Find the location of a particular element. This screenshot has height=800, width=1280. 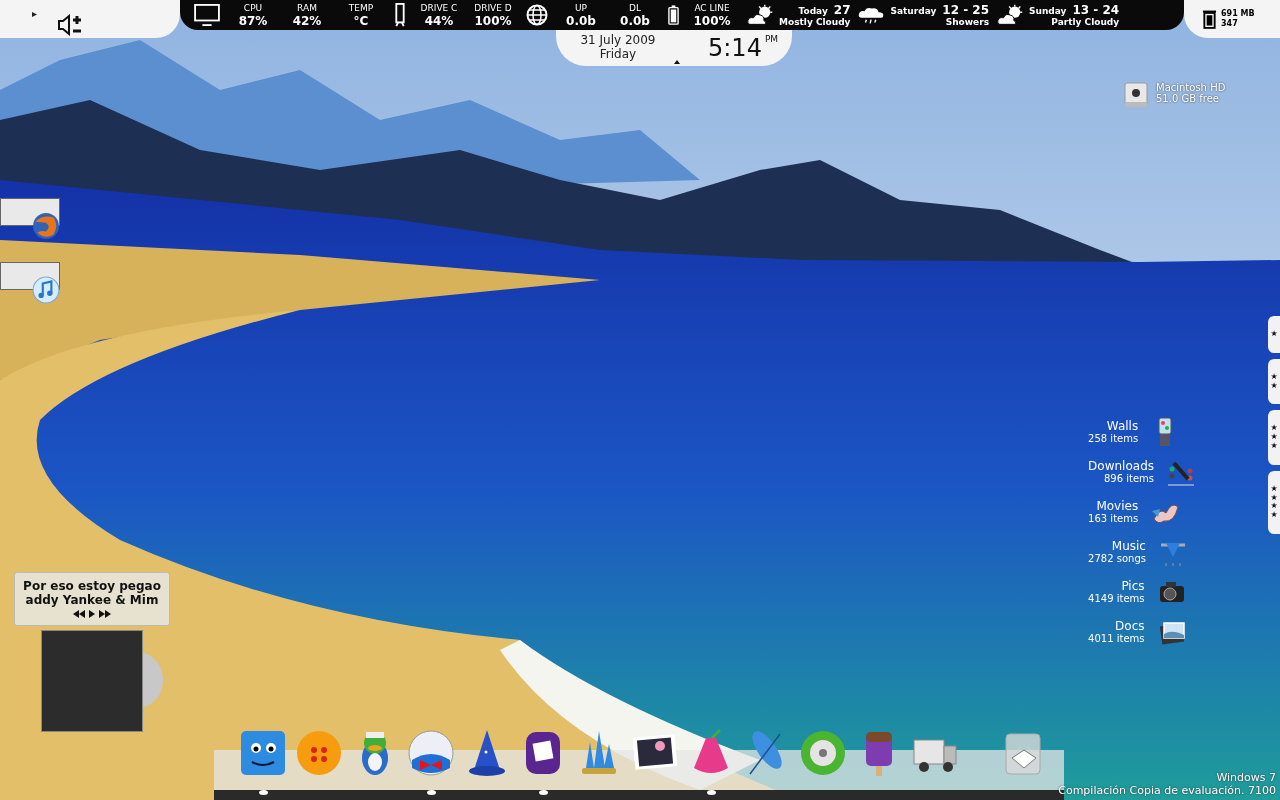

stat-value: 42% is located at coordinates (307, 20).